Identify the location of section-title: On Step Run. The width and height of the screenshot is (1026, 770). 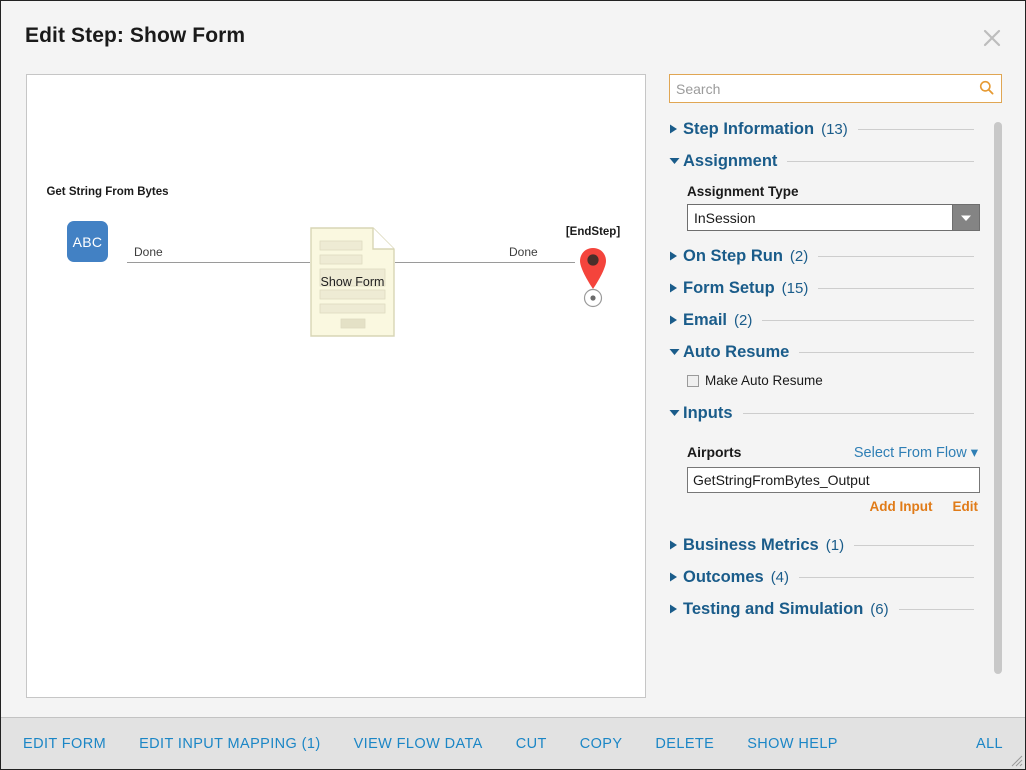
(733, 255).